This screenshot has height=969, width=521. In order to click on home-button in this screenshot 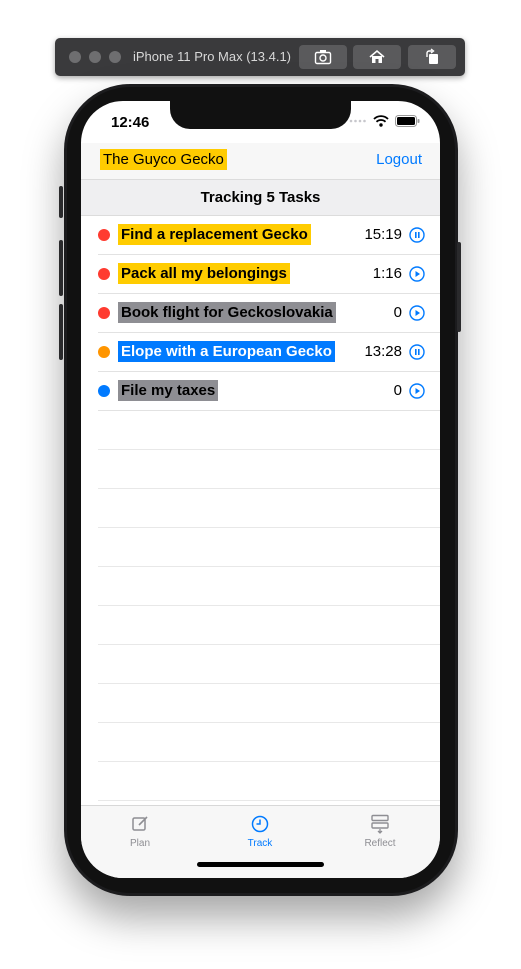, I will do `click(377, 57)`.